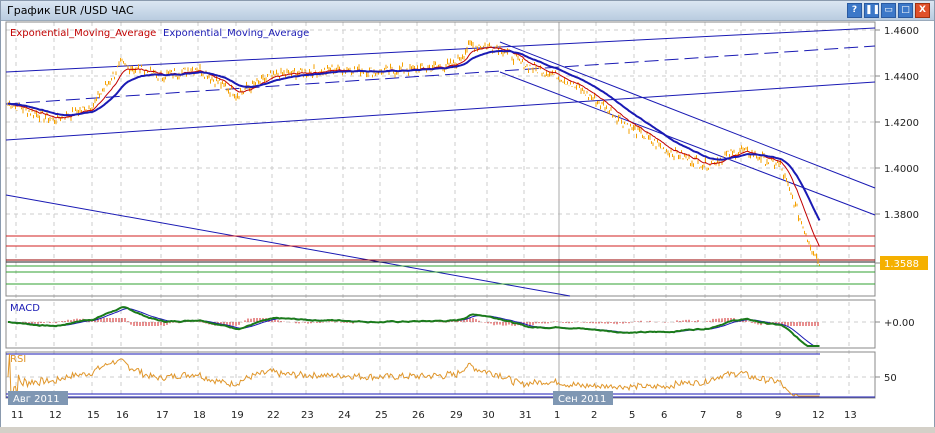 The height and width of the screenshot is (433, 935). Describe the element at coordinates (901, 264) in the screenshot. I see `current-price: 1.3588` at that location.